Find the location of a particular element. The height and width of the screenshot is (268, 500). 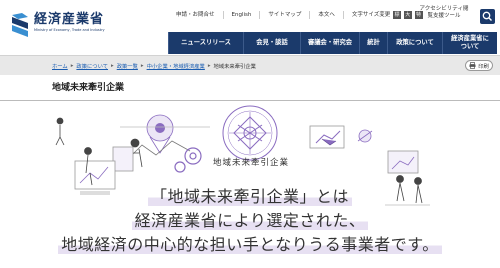

nav-councils: 審議会・研究会 is located at coordinates (329, 43).